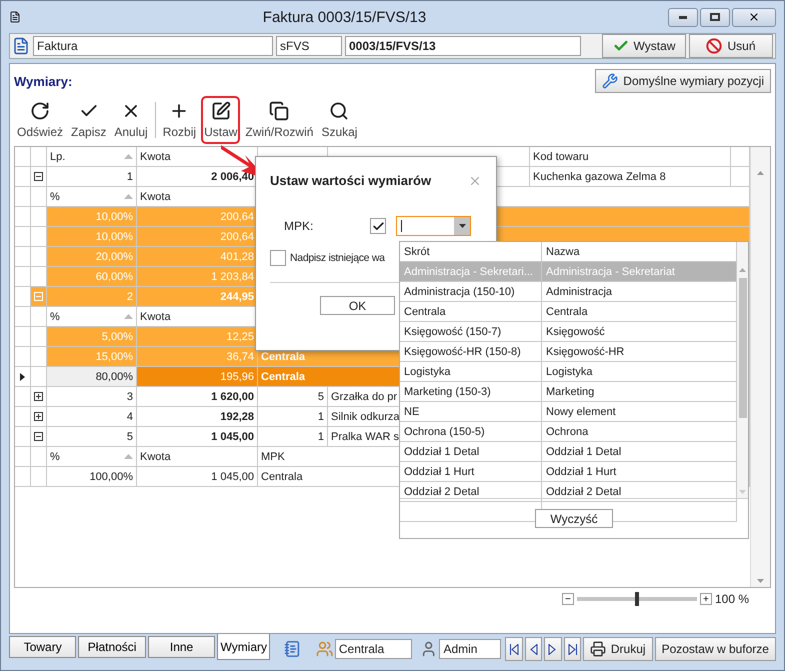 Image resolution: width=785 pixels, height=671 pixels. What do you see at coordinates (92, 377) in the screenshot?
I see `table-cell: 80,00%` at bounding box center [92, 377].